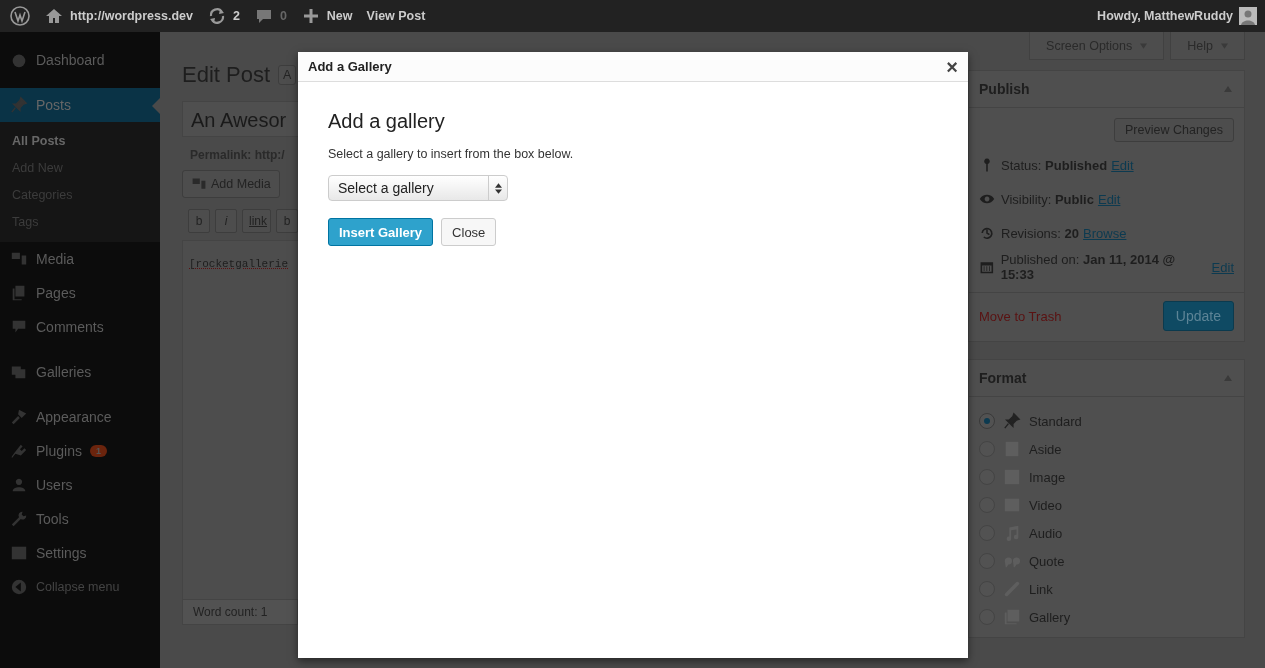  What do you see at coordinates (339, 16) in the screenshot?
I see `new-link: New` at bounding box center [339, 16].